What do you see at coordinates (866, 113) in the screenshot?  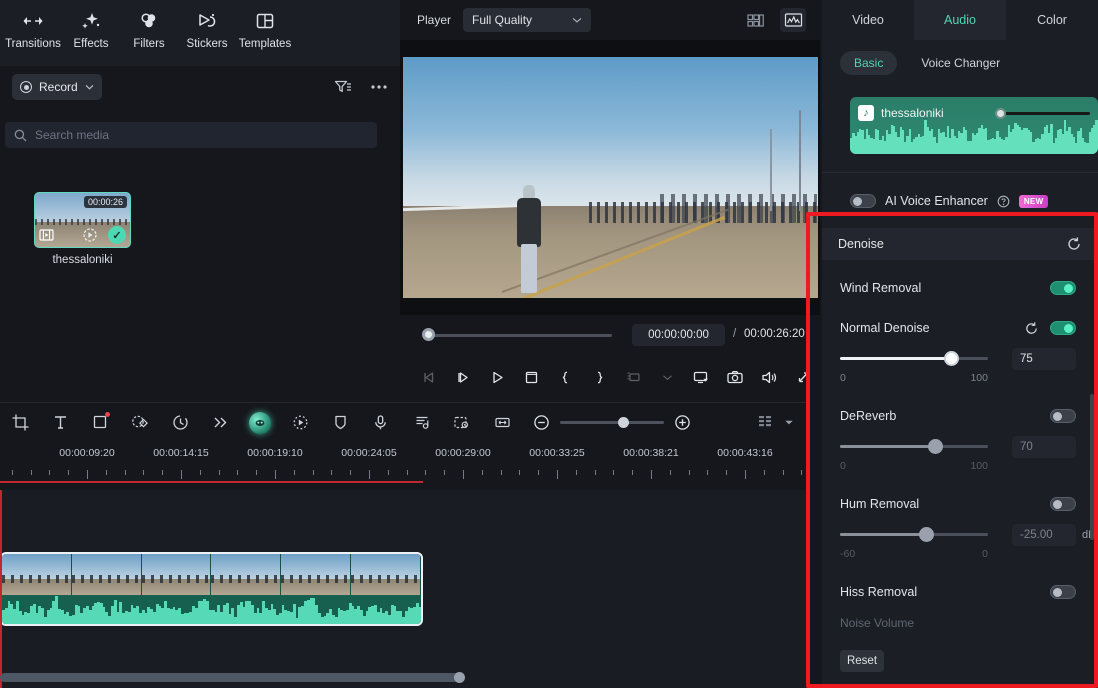 I see `music-note-icon: ♪` at bounding box center [866, 113].